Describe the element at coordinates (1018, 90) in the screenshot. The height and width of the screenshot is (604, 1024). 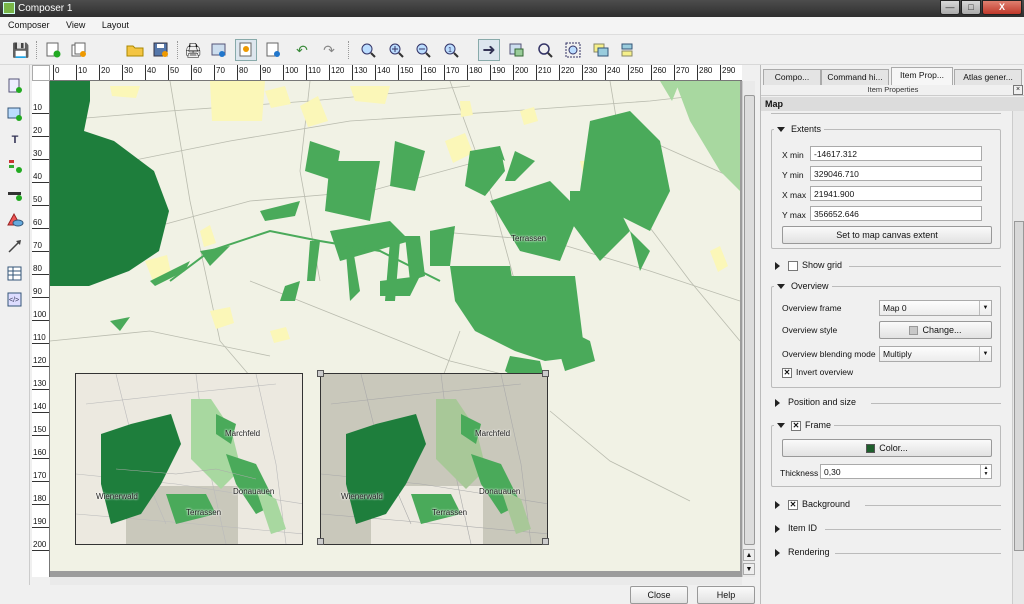
I see `panel-close-icon: ×` at that location.